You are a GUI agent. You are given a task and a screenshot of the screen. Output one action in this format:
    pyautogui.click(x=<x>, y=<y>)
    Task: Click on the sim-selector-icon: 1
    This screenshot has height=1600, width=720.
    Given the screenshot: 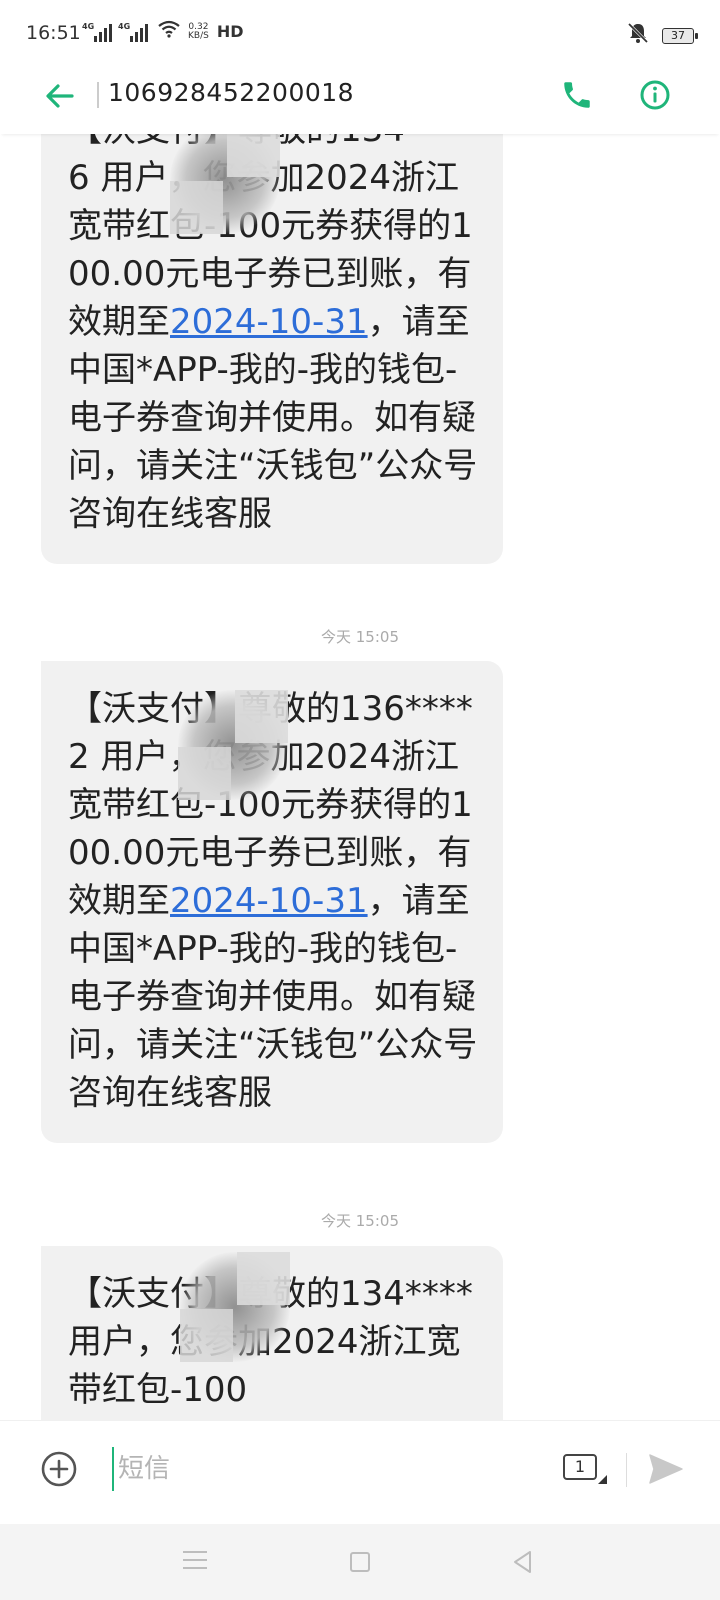 What is the action you would take?
    pyautogui.click(x=585, y=1469)
    